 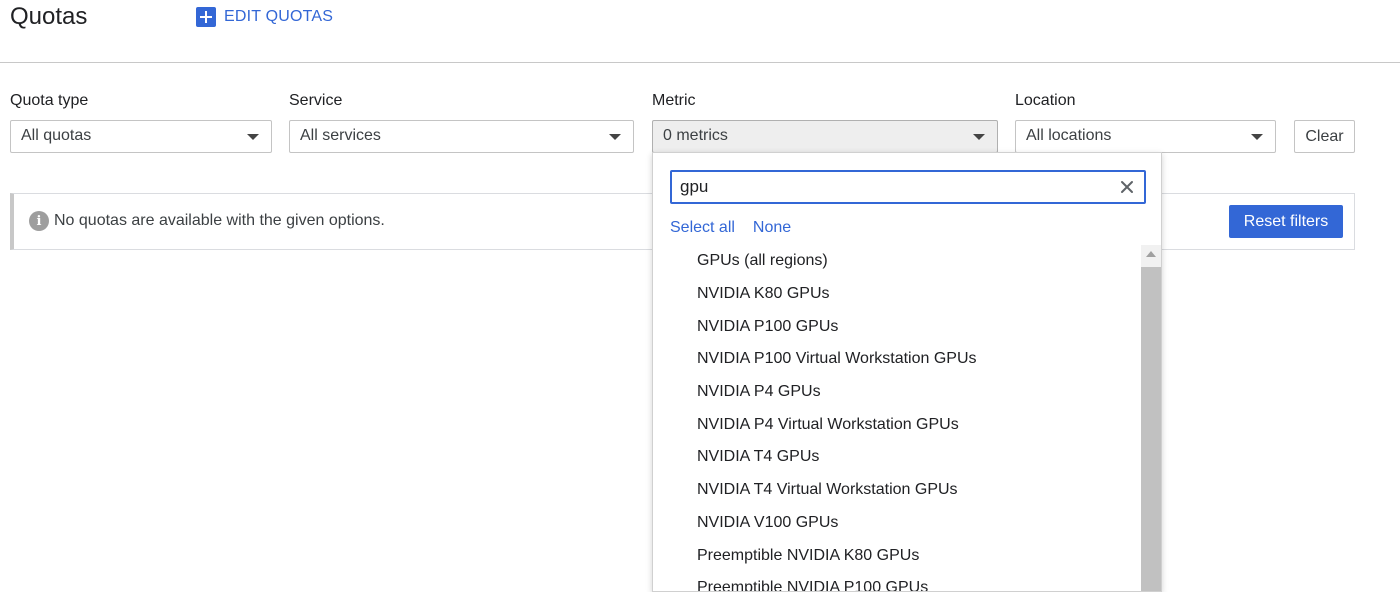 What do you see at coordinates (141, 136) in the screenshot?
I see `quota-type-select: All quotas` at bounding box center [141, 136].